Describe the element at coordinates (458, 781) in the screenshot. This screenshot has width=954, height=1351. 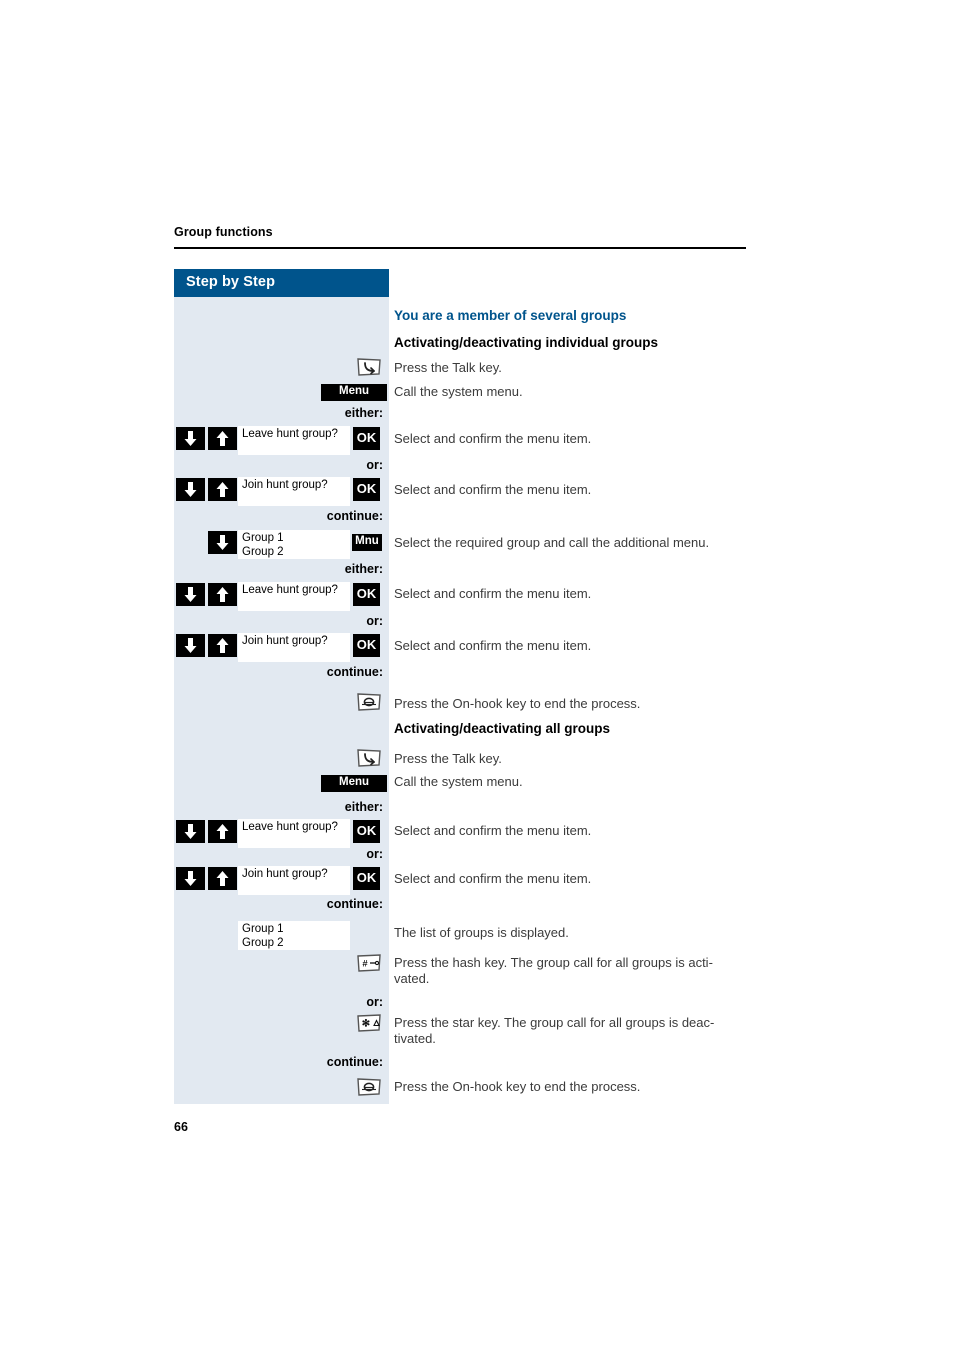
I see `instruction-call-menu-2: Call the system menu.` at that location.